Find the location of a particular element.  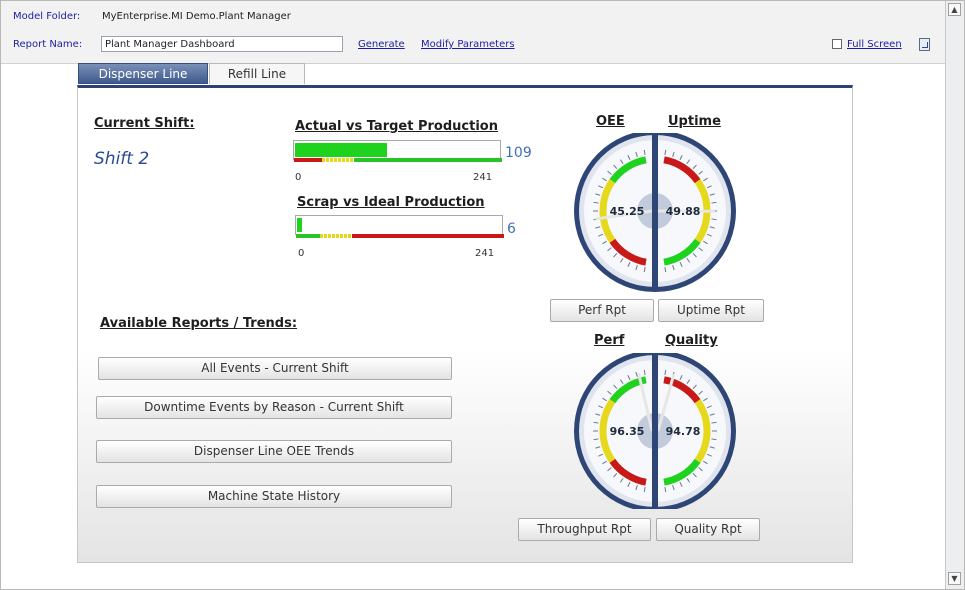

report-name-field: Plant Manager Dashboard is located at coordinates (222, 44).